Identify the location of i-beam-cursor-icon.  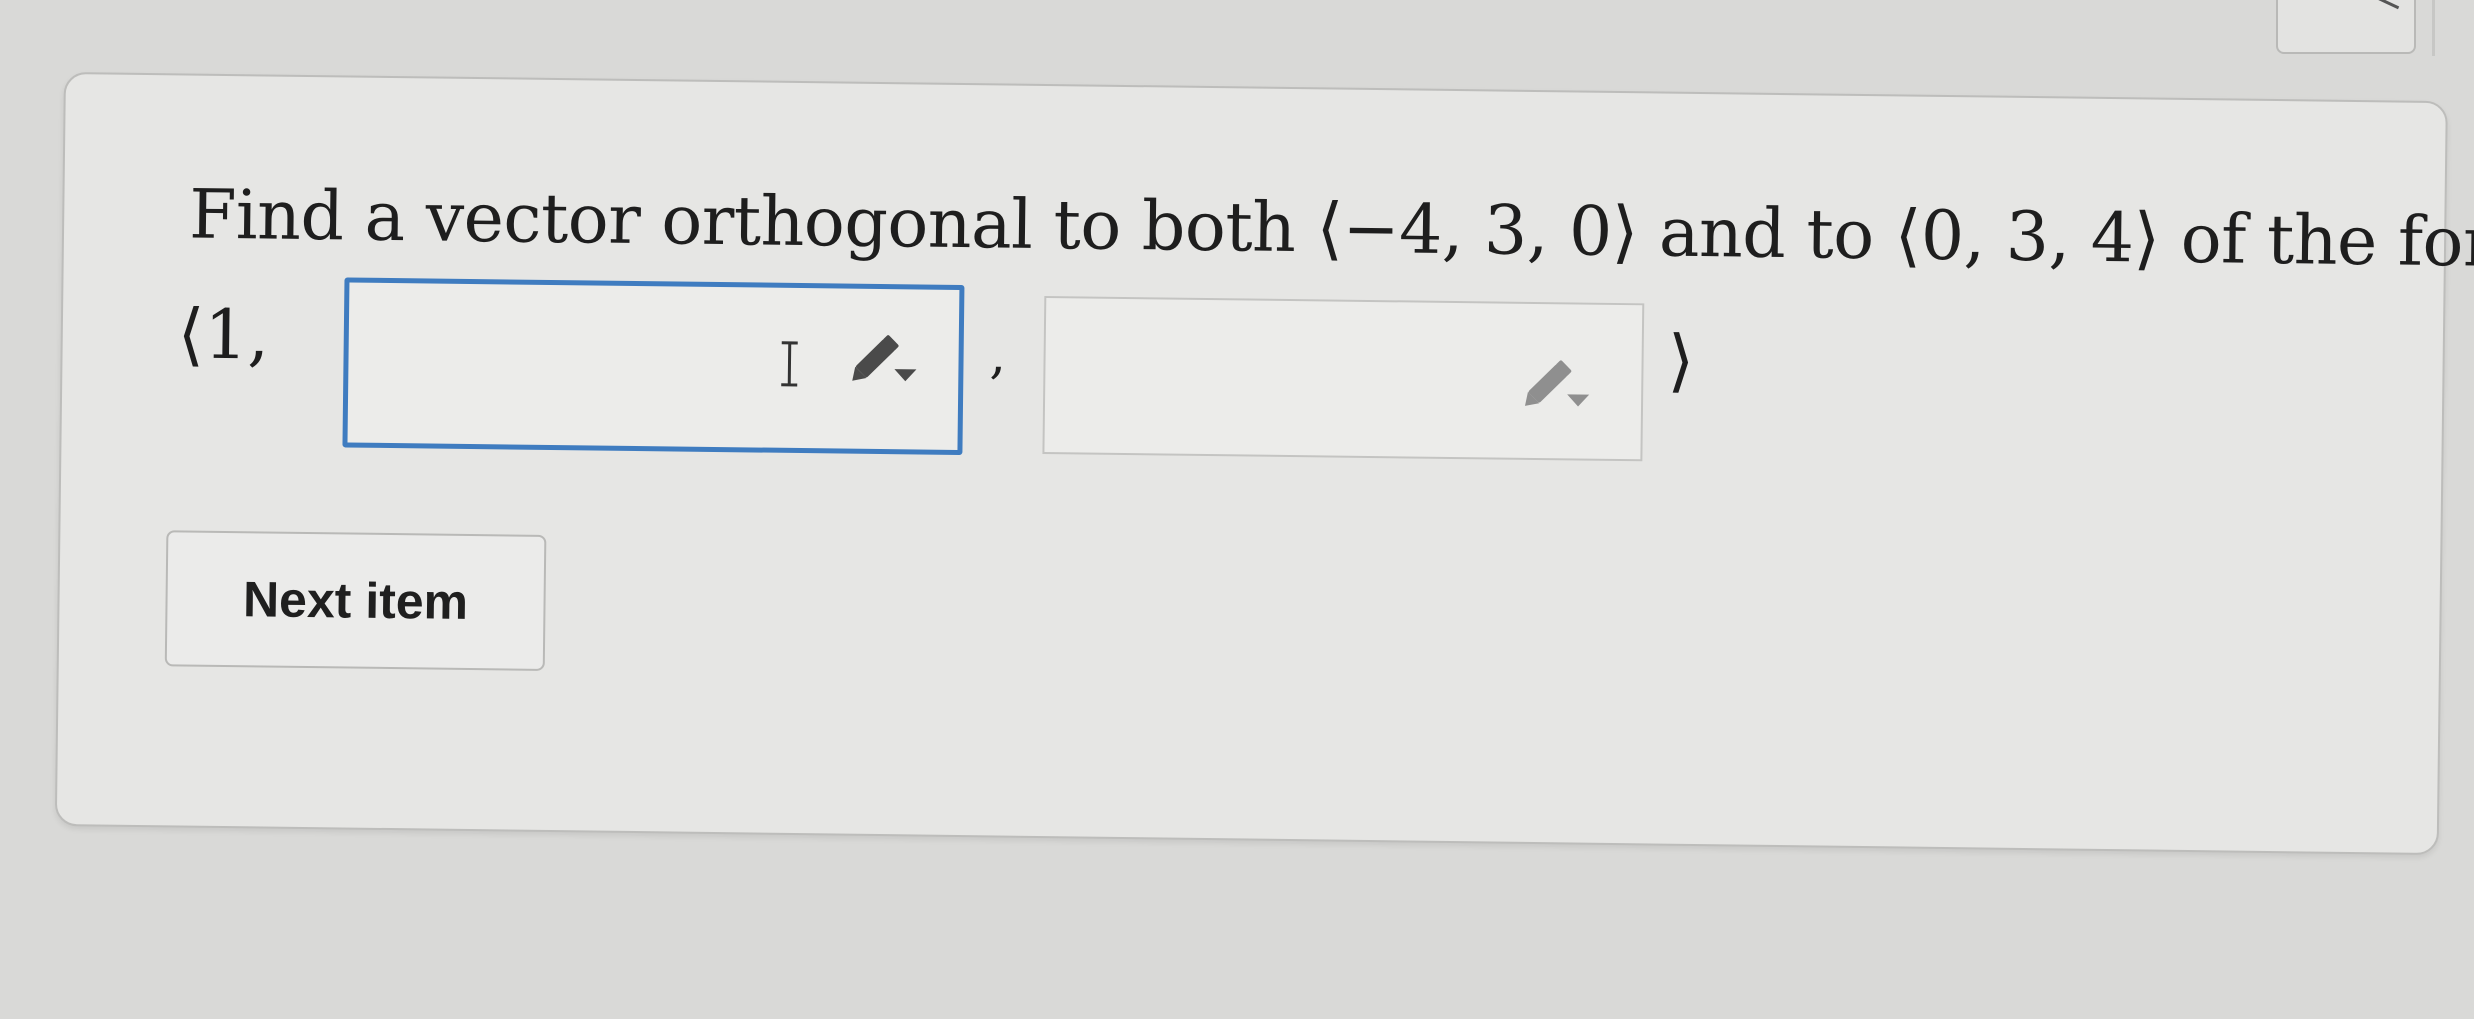
(789, 364).